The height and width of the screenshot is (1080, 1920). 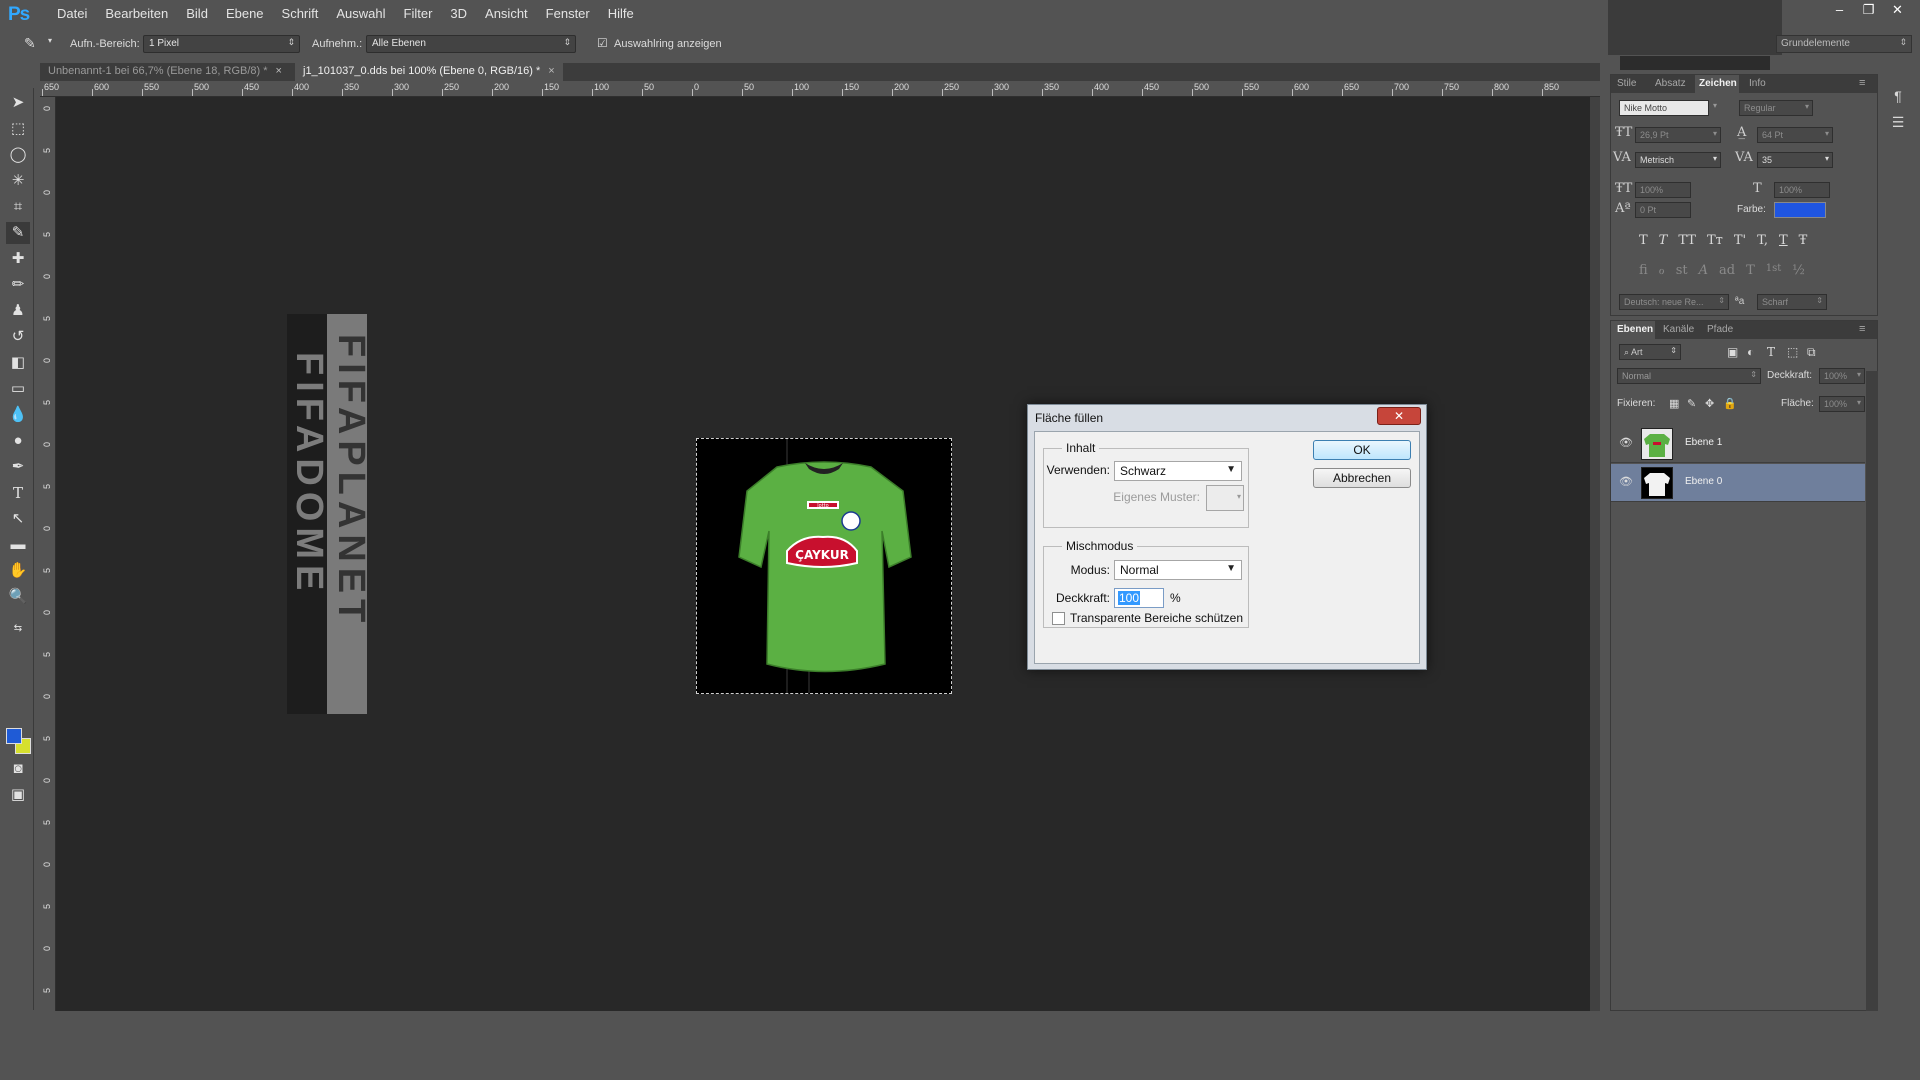 What do you see at coordinates (506, 13) in the screenshot?
I see `menu-ansicht: Ansicht` at bounding box center [506, 13].